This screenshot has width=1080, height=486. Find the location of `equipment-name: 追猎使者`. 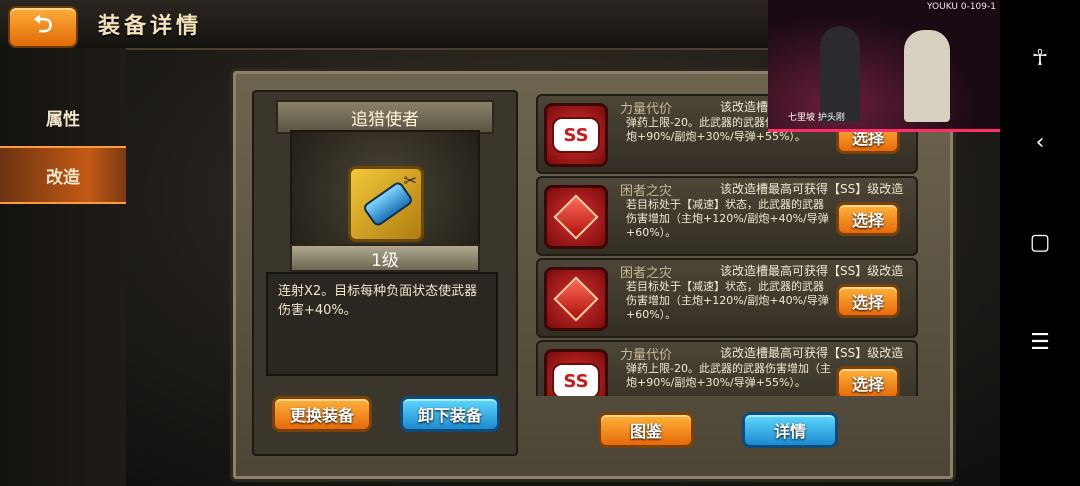

equipment-name: 追猎使者 is located at coordinates (385, 117).